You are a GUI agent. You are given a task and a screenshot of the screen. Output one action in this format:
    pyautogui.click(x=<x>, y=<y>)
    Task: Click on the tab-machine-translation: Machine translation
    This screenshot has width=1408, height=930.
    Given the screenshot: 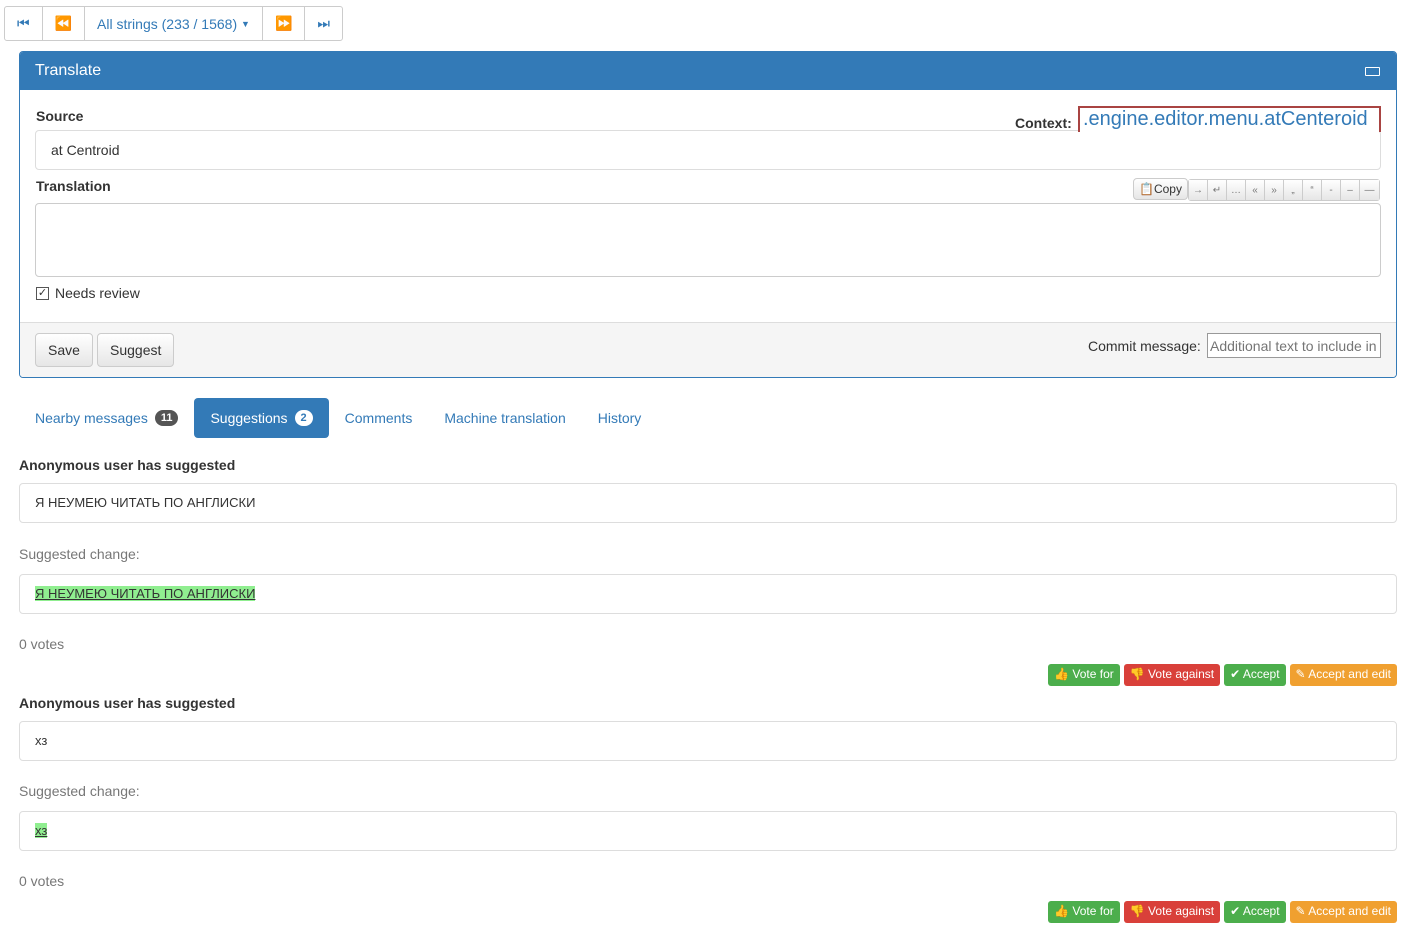 What is the action you would take?
    pyautogui.click(x=504, y=418)
    